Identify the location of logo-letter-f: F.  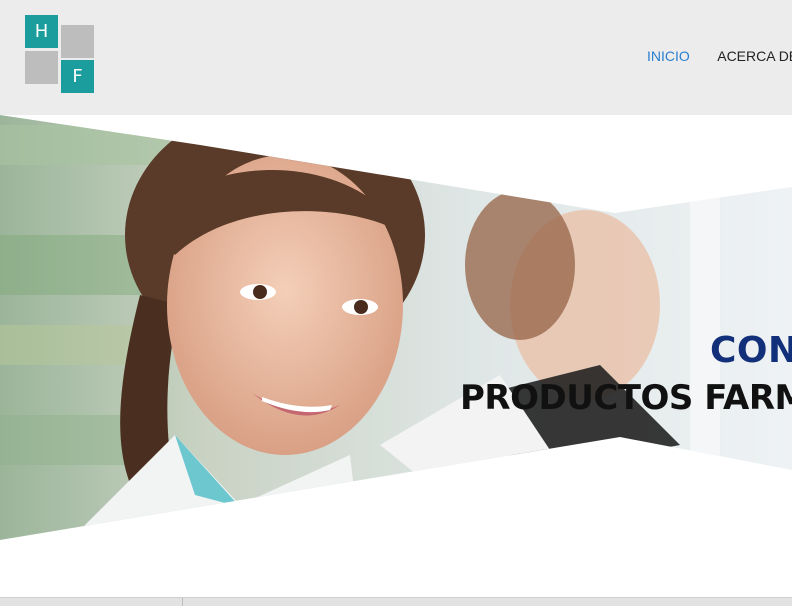
(77, 76).